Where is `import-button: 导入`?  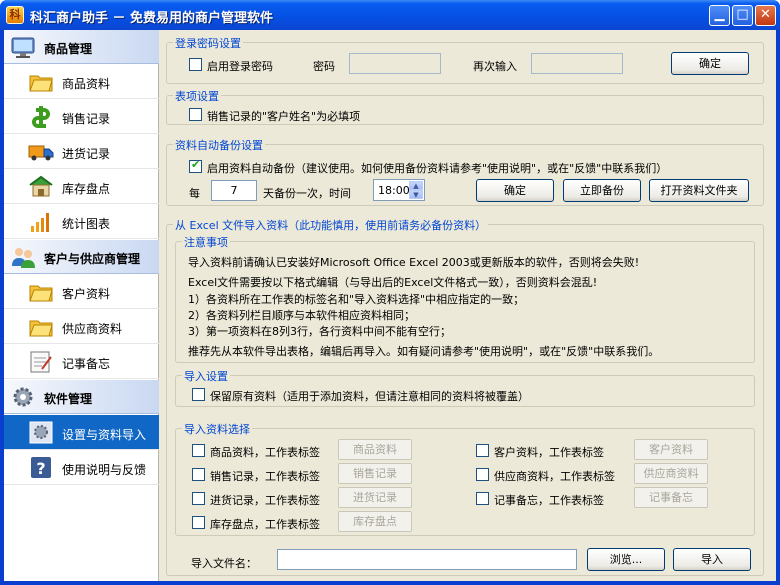 import-button: 导入 is located at coordinates (712, 559).